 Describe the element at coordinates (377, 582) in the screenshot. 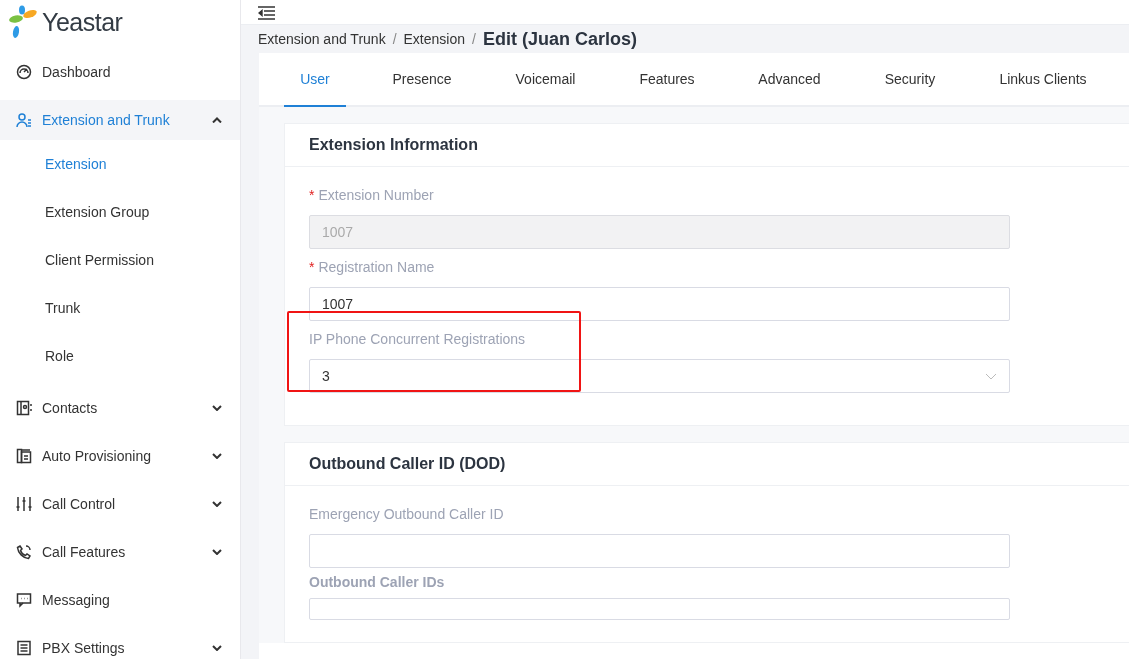

I see `field-group-heading: Outbound Caller IDs` at that location.